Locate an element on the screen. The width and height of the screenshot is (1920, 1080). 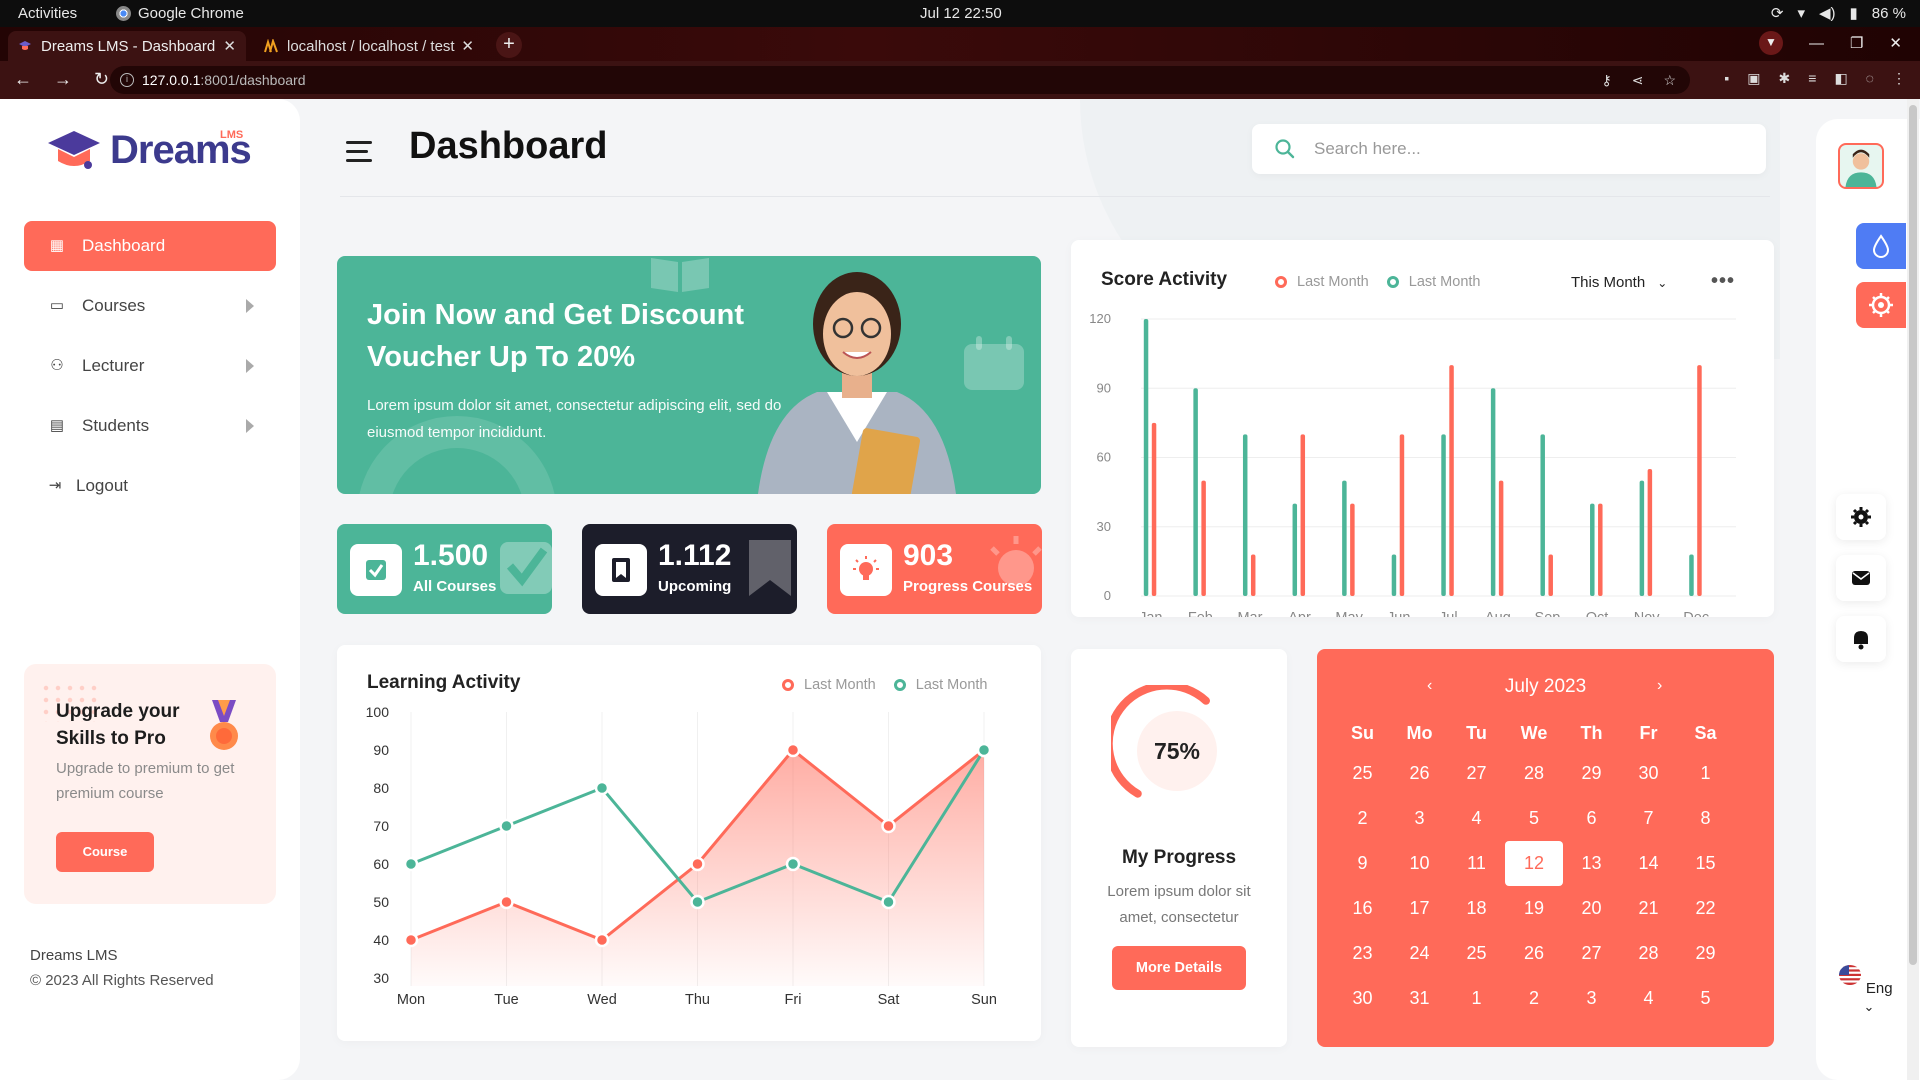
sidebar-item-logout: ⇥ Logout is located at coordinates (150, 486).